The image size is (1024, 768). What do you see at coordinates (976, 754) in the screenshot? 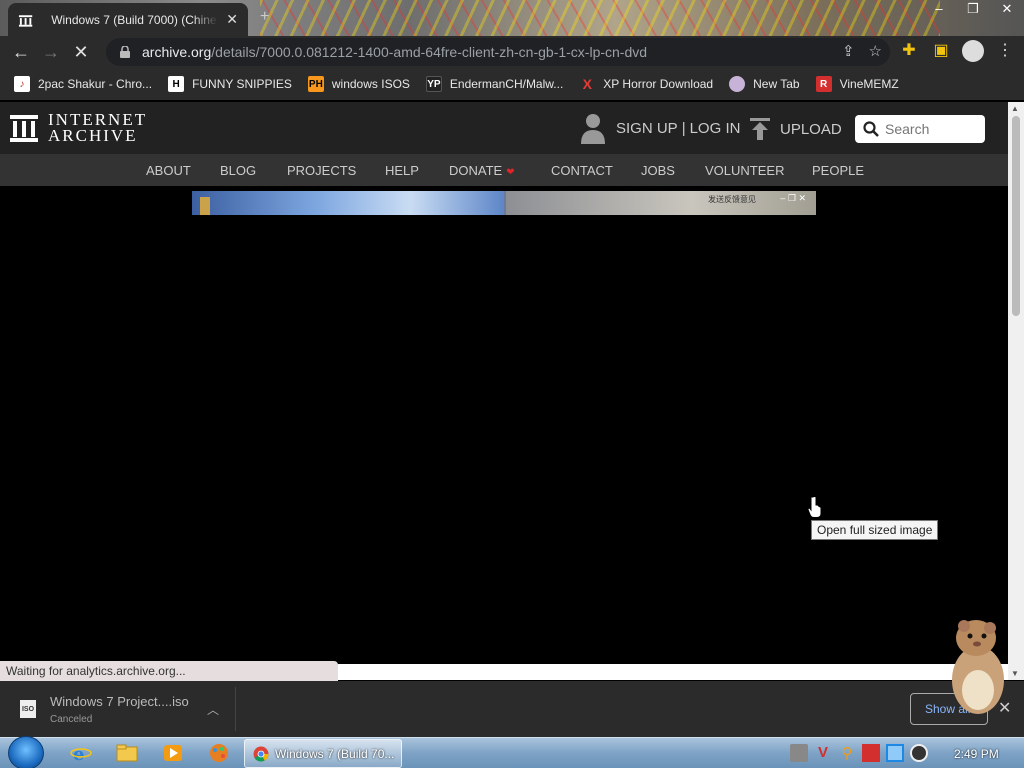
I see `taskbar-clock: 2:49 PM` at bounding box center [976, 754].